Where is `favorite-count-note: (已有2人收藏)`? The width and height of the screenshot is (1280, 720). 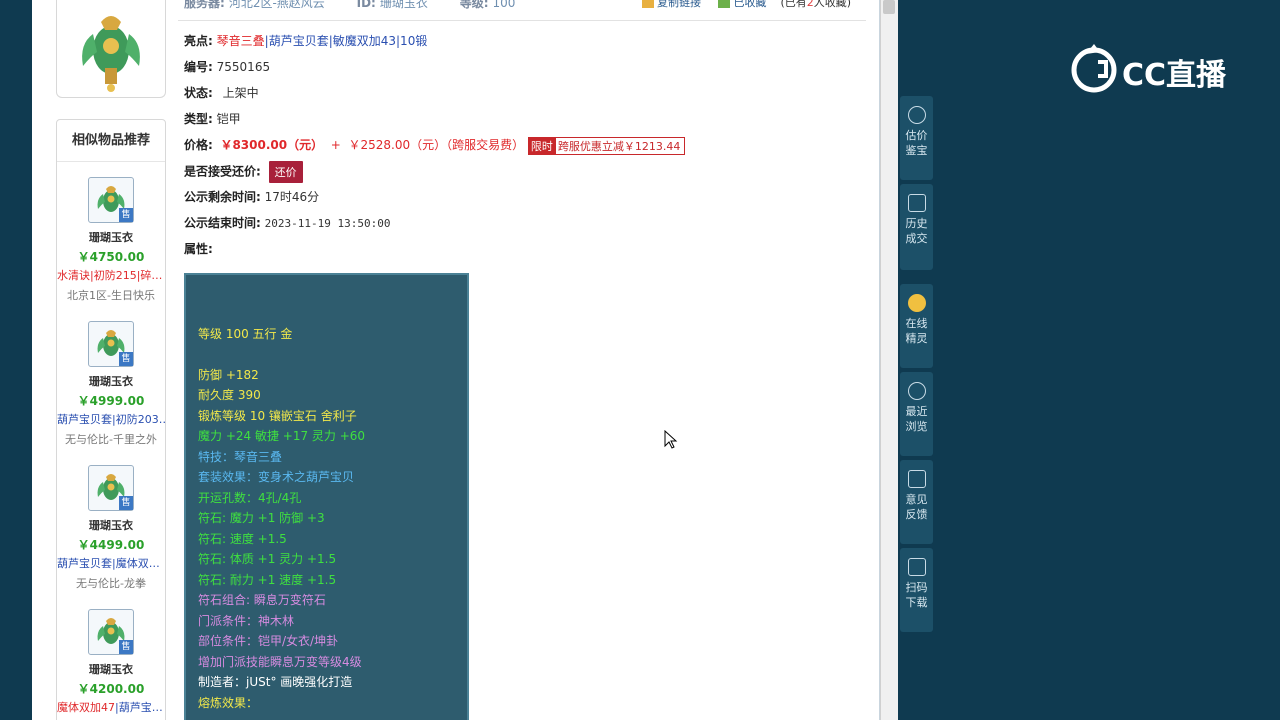 favorite-count-note: (已有2人收藏) is located at coordinates (816, 4).